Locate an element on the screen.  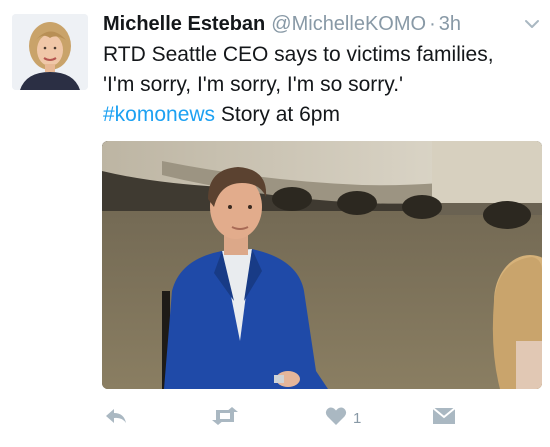
retweet-icon is located at coordinates (225, 418).